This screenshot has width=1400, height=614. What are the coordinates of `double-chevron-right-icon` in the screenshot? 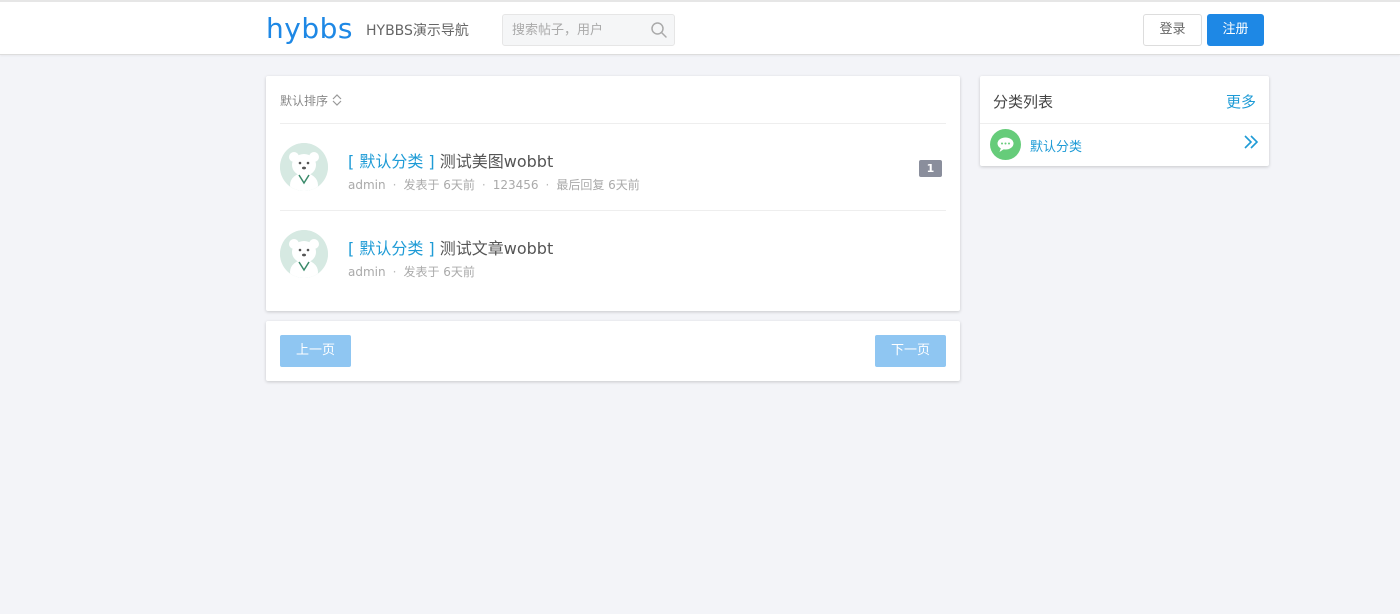 It's located at (1251, 142).